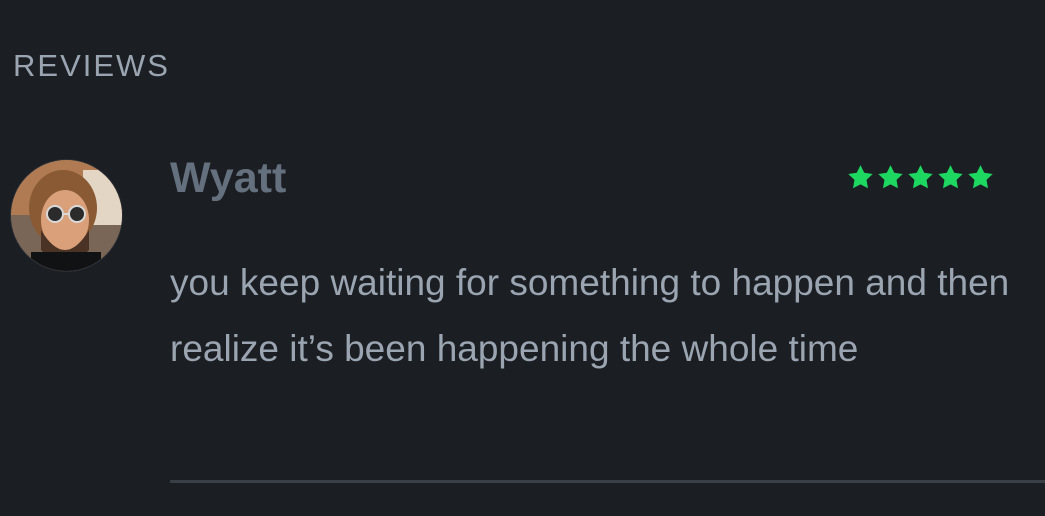 The image size is (1045, 516). Describe the element at coordinates (228, 178) in the screenshot. I see `reviewer-name: Wyatt` at that location.